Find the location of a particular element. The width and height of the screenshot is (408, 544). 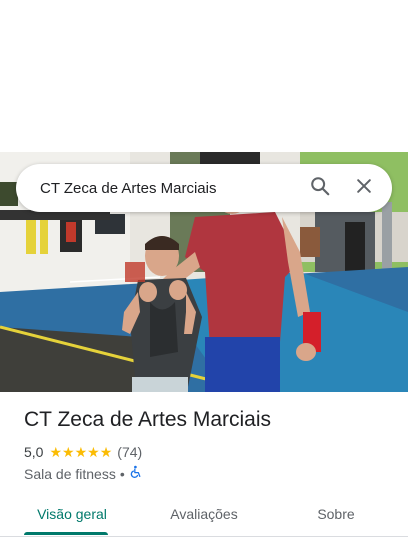

tabs-divider is located at coordinates (204, 536).